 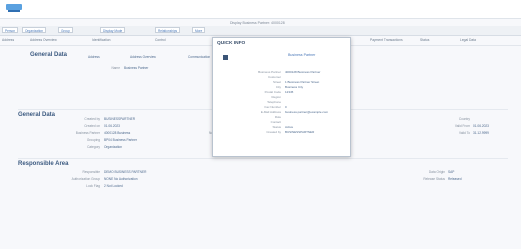 I want to click on popup-row-value: 0, so click(x=286, y=107).